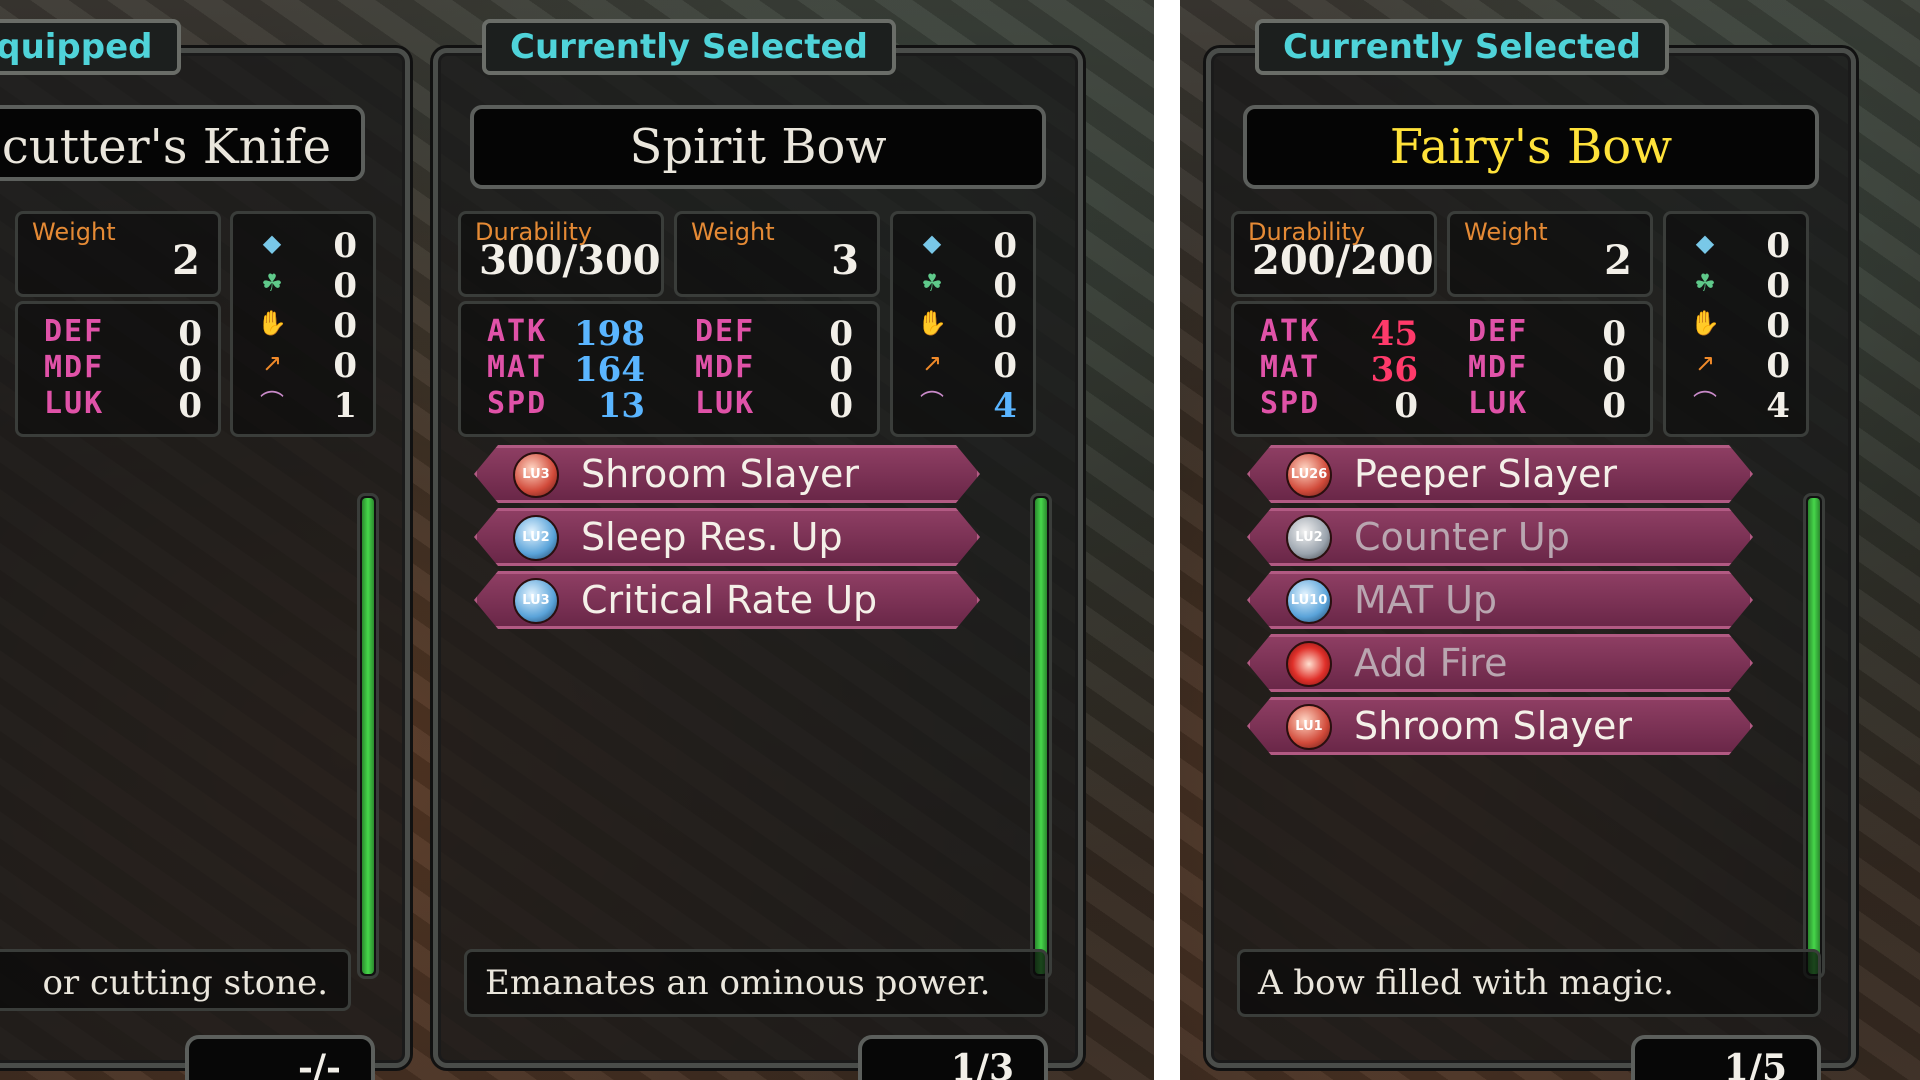 This screenshot has width=1920, height=1080. I want to click on skill-item: LU2 Counter Up, so click(1500, 537).